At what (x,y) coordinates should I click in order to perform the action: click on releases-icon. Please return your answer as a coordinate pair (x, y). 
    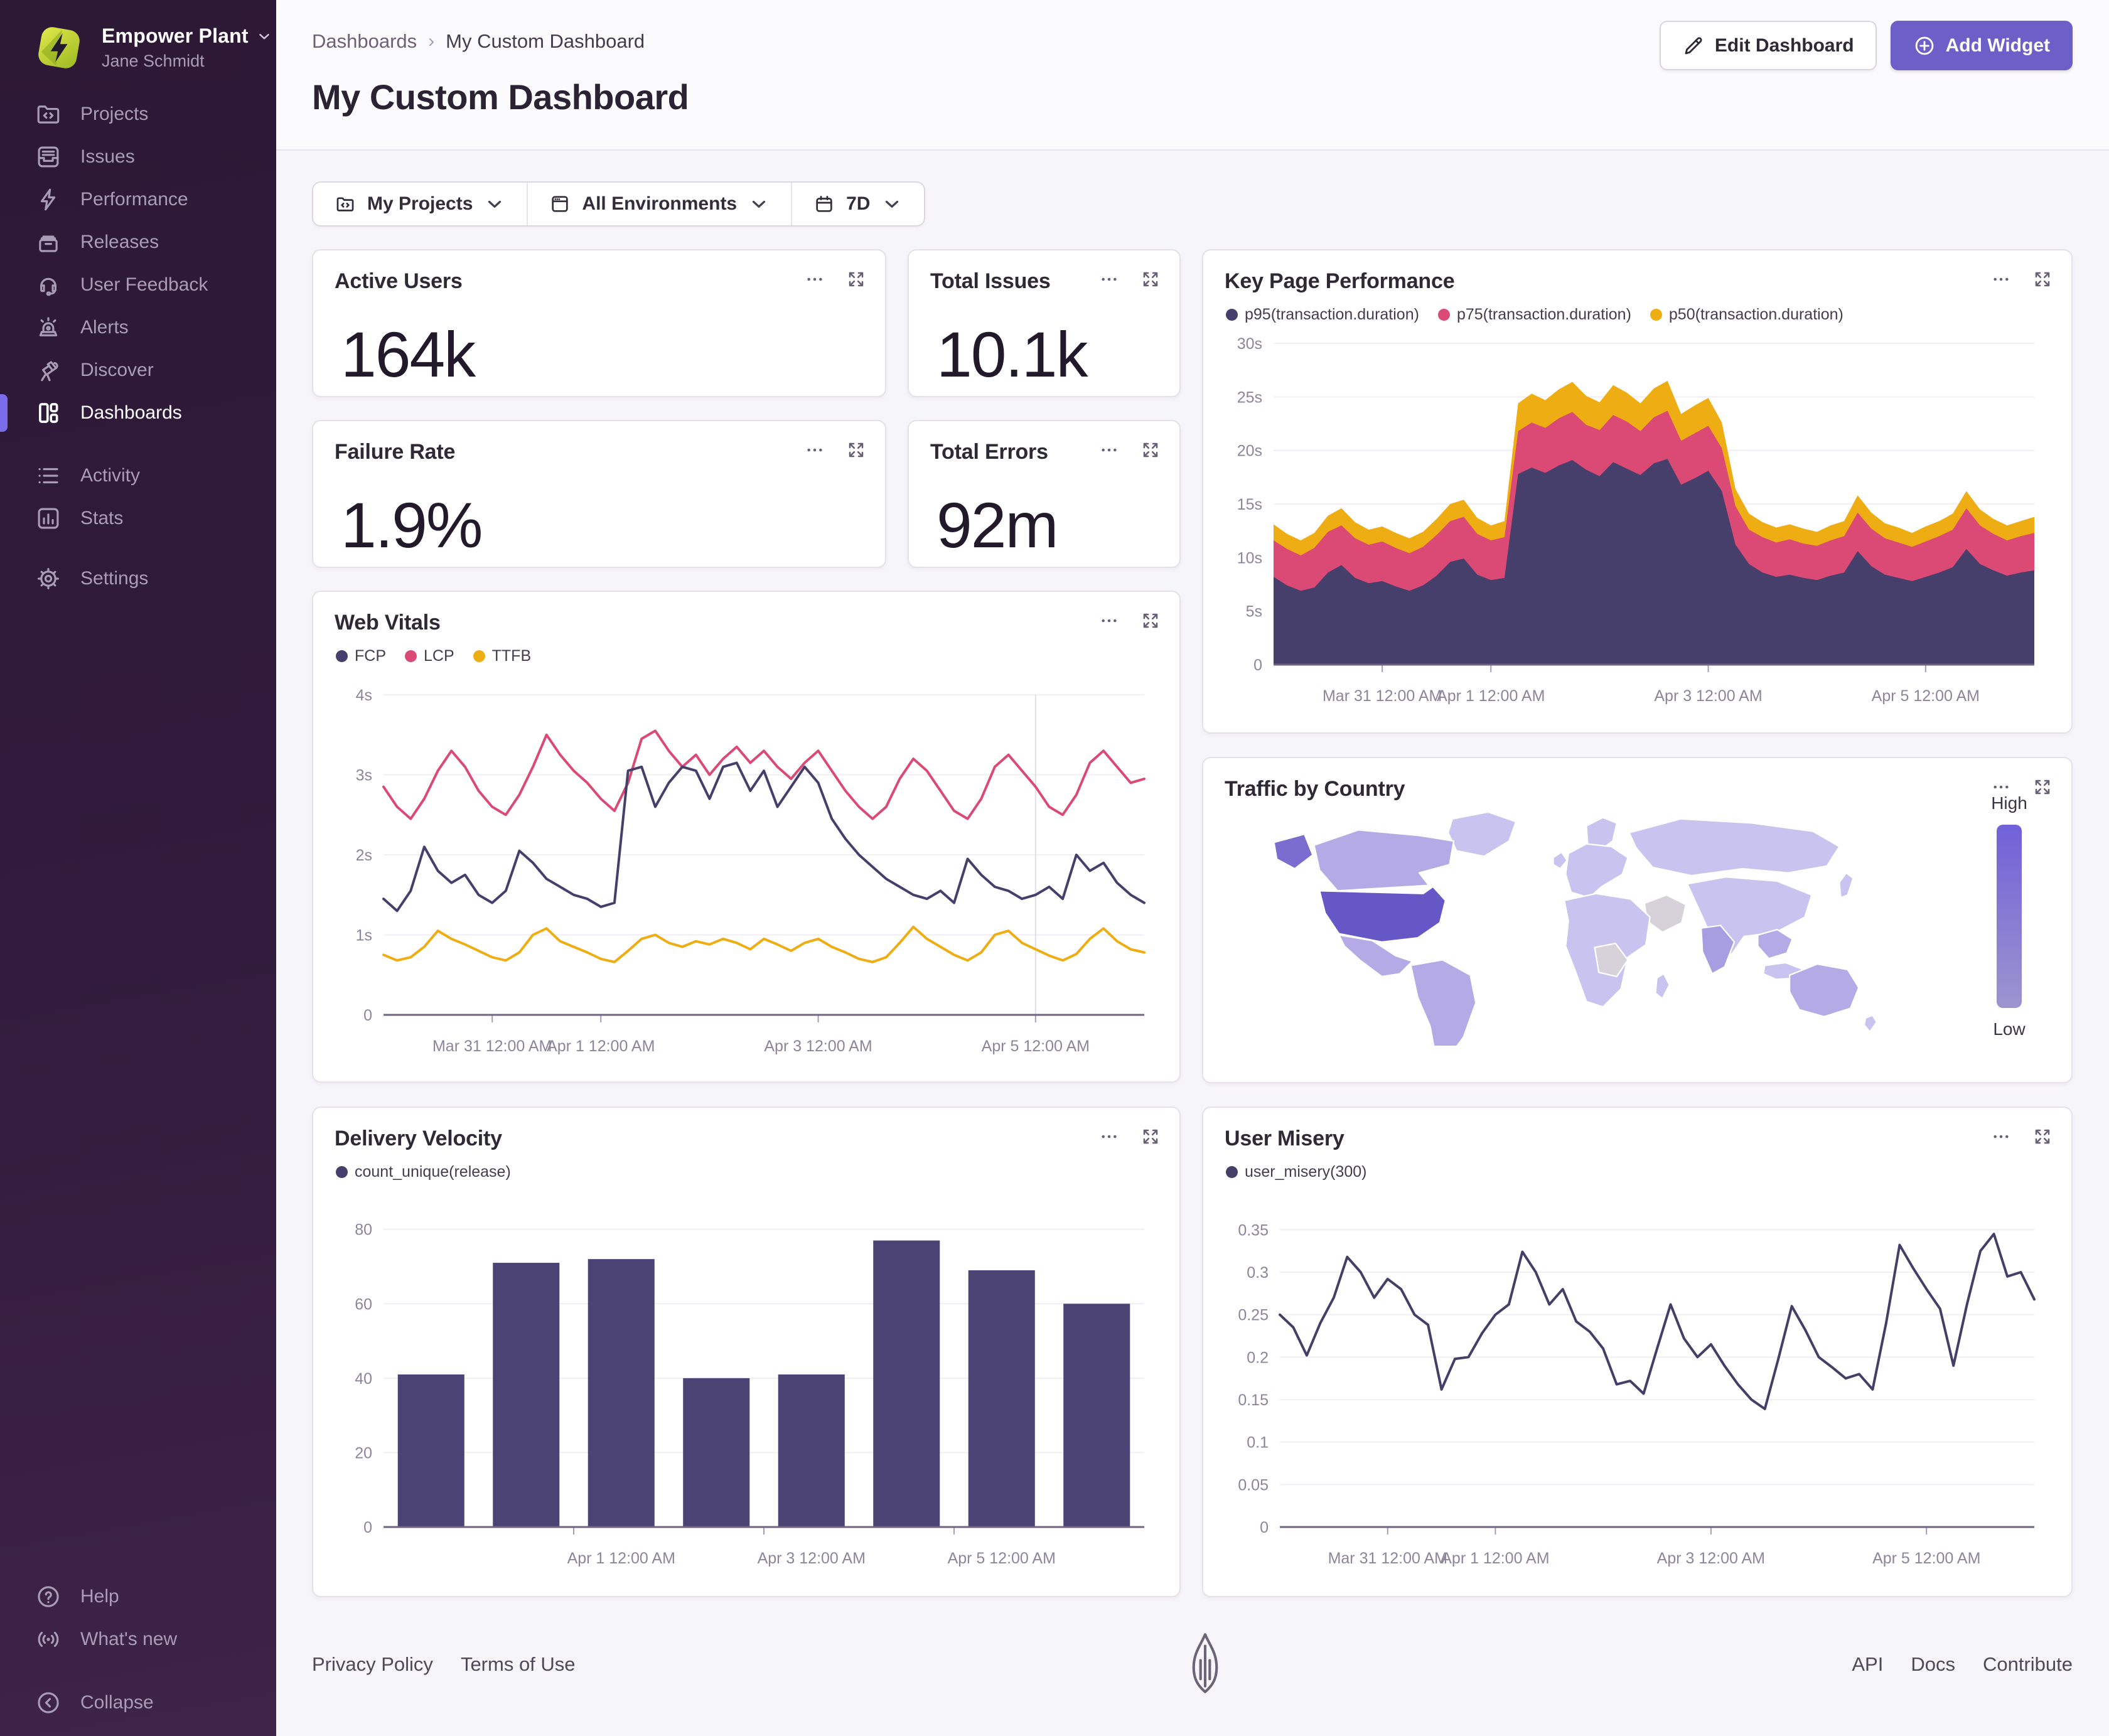
    Looking at the image, I should click on (48, 243).